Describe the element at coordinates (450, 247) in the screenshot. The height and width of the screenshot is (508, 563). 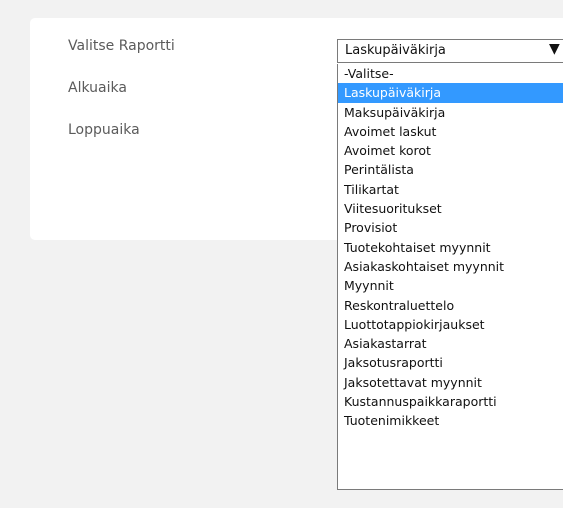
I see `report-option: Tuotekohtaiset myynnit` at that location.